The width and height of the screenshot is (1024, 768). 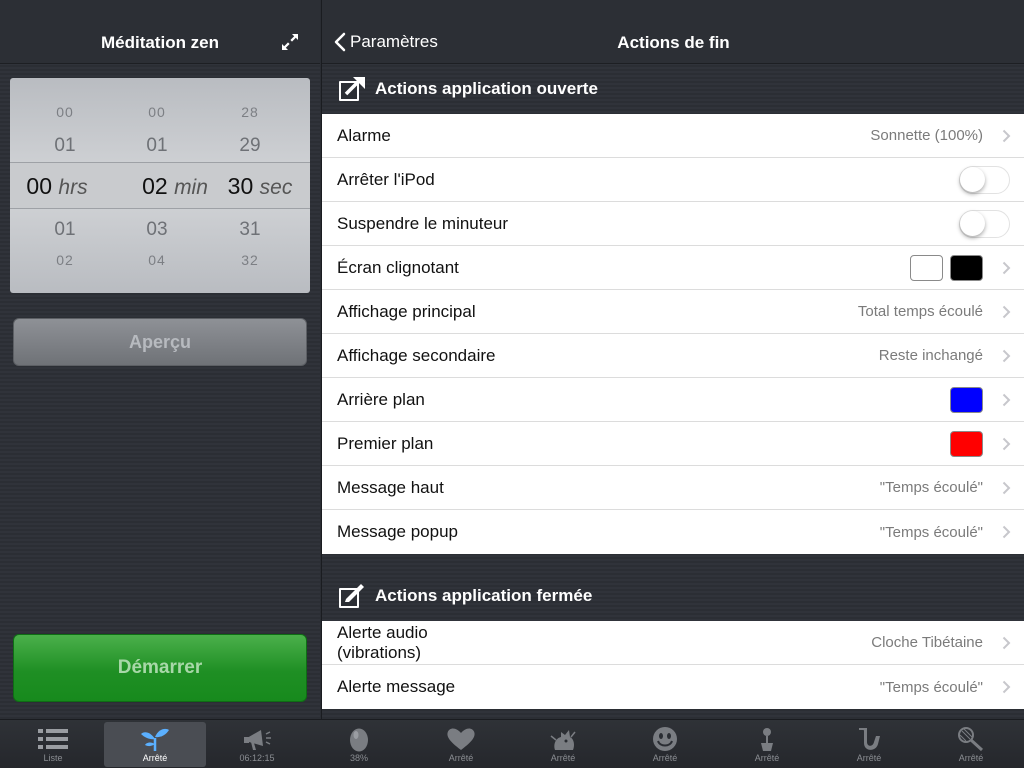 I want to click on picker-seconds-above-2: 28, so click(x=250, y=112).